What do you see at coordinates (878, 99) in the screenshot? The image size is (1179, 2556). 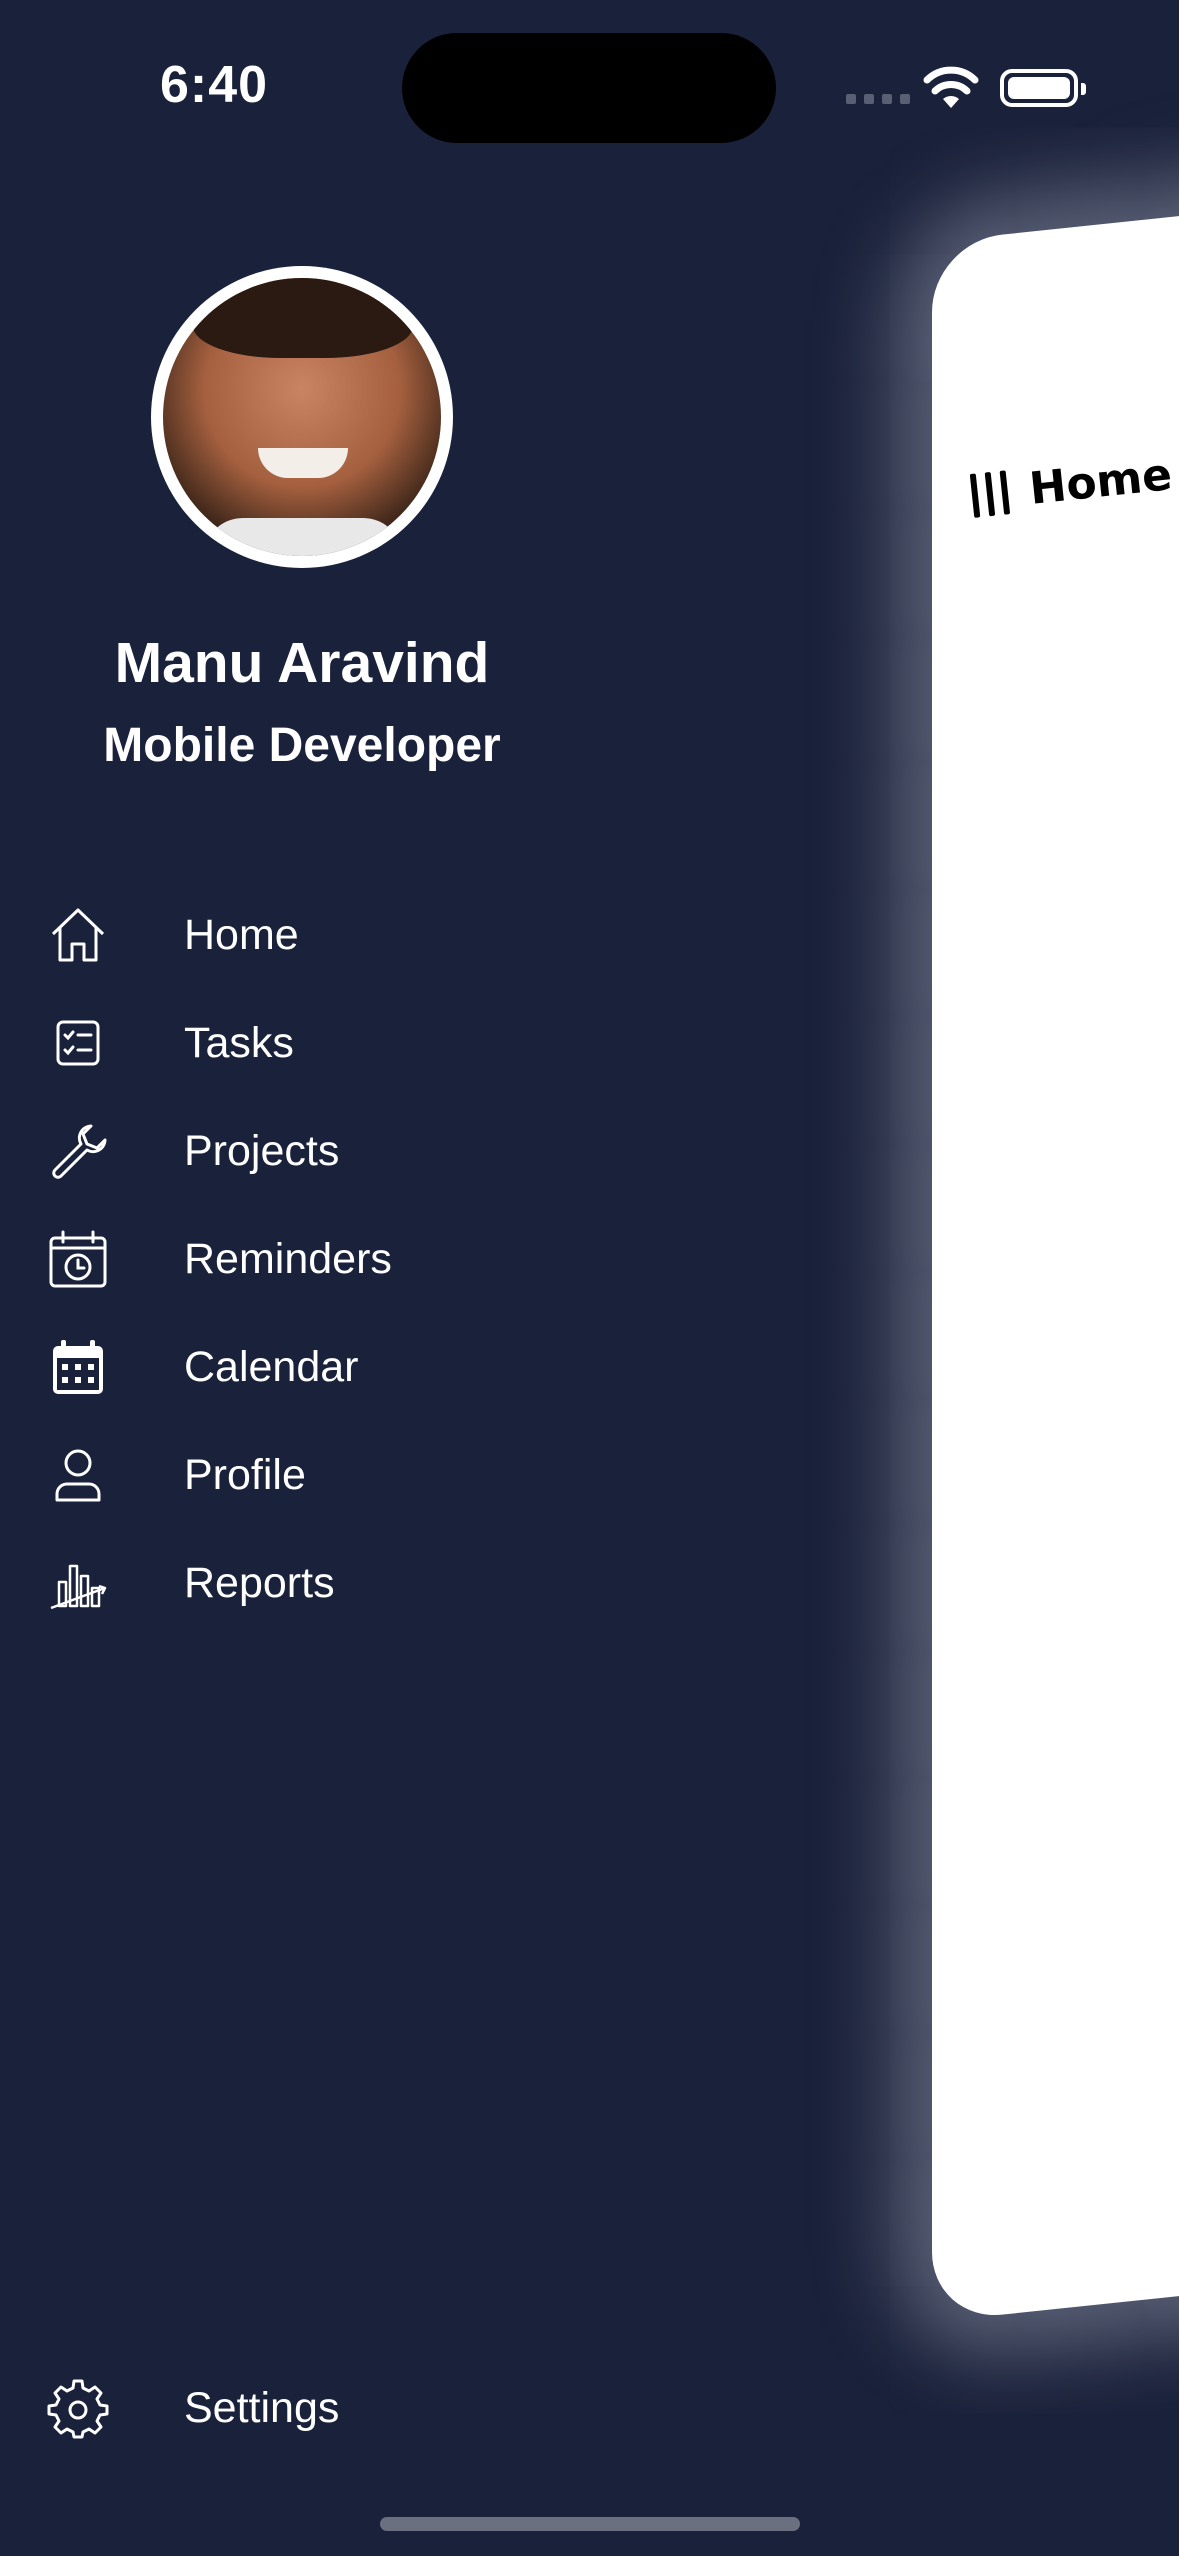 I see `cellular-signal-icon` at bounding box center [878, 99].